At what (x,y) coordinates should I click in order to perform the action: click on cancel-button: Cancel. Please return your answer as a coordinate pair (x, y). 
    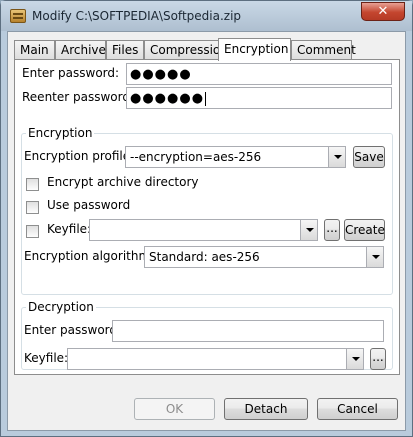
    Looking at the image, I should click on (357, 409).